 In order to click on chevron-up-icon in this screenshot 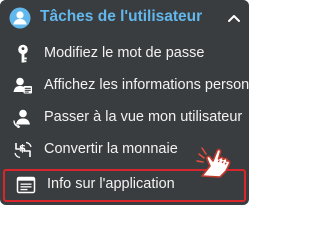, I will do `click(234, 18)`.